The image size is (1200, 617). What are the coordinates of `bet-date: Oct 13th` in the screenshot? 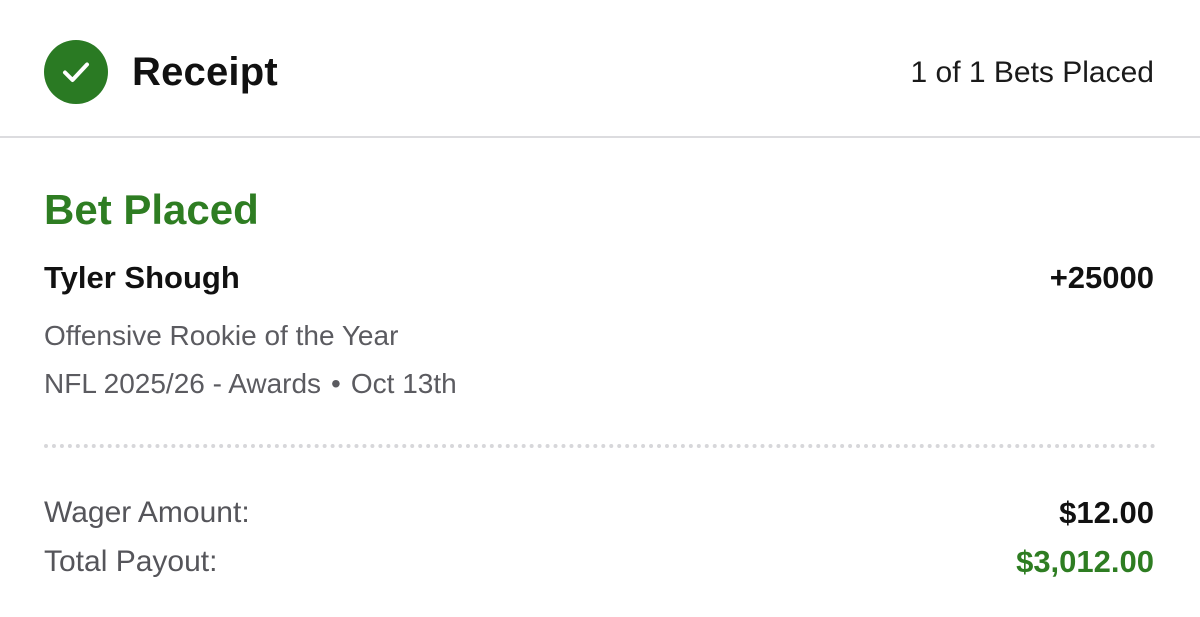 It's located at (403, 383).